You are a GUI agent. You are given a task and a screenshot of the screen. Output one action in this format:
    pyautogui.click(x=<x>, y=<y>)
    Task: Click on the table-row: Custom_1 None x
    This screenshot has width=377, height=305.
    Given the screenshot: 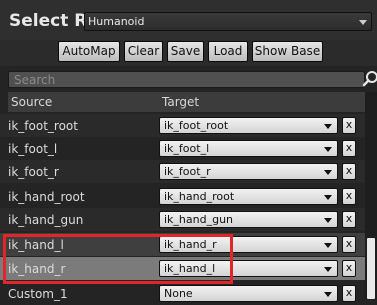 What is the action you would take?
    pyautogui.click(x=182, y=293)
    